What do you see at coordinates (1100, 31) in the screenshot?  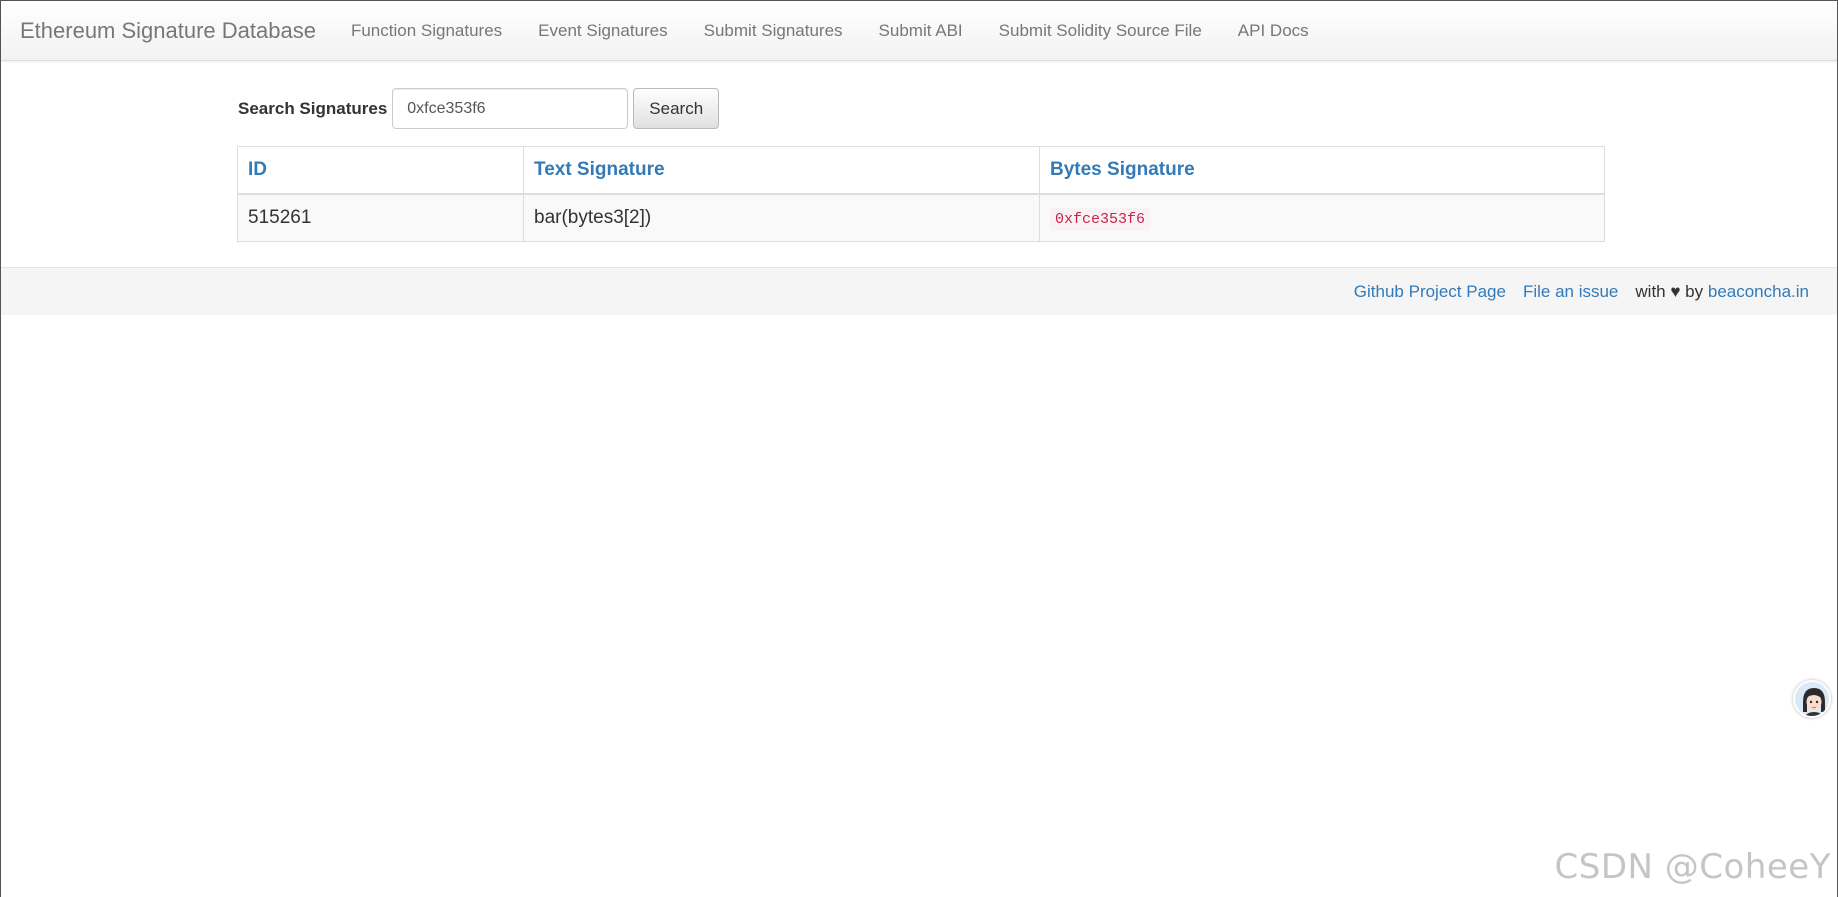 I see `nav-link-submit-solidity-source: Submit Solidity Source File` at bounding box center [1100, 31].